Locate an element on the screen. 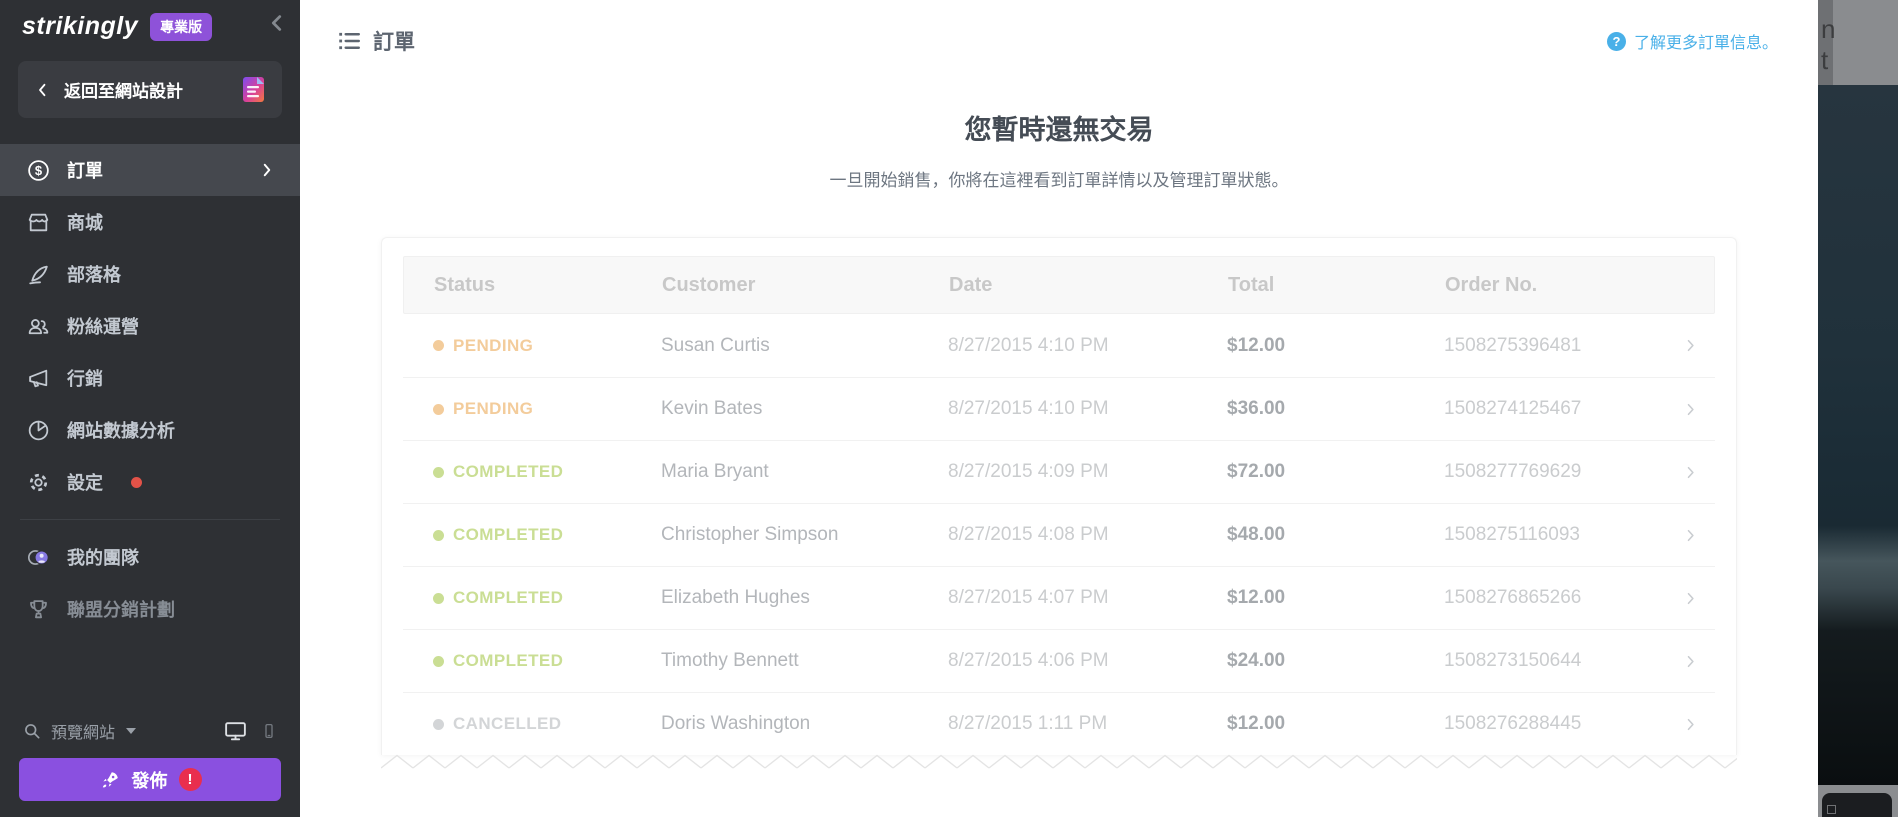 Image resolution: width=1898 pixels, height=817 pixels. column-header-date: Date is located at coordinates (971, 284).